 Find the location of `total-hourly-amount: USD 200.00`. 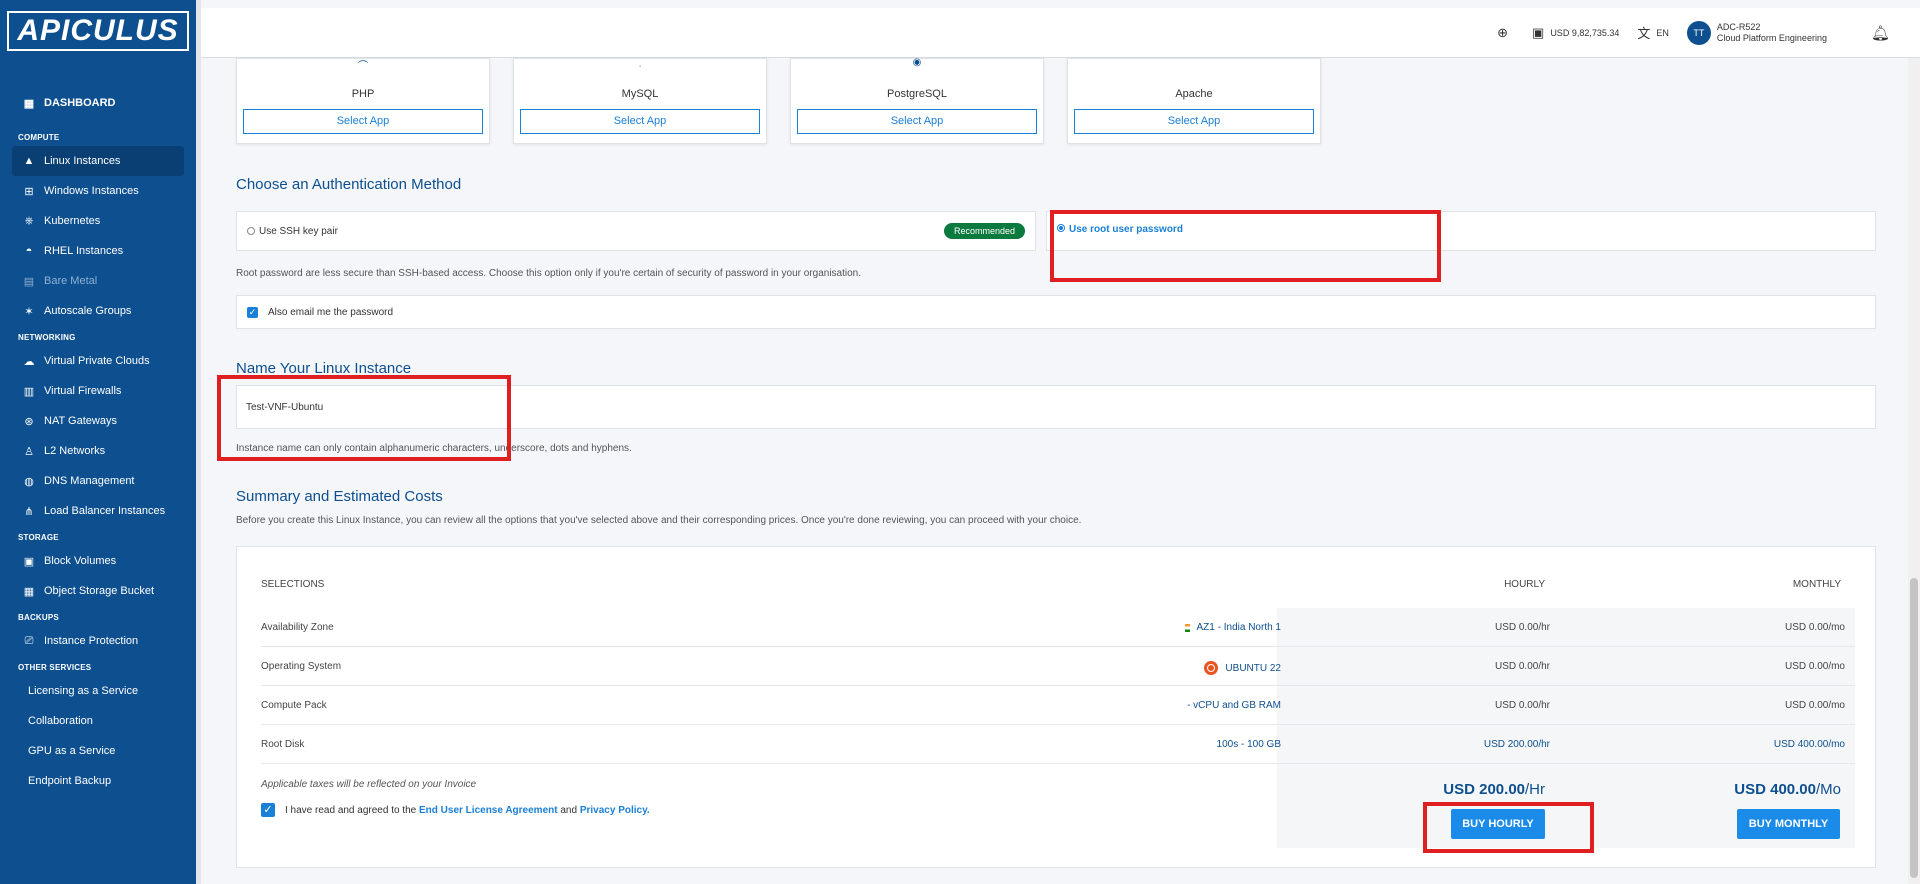

total-hourly-amount: USD 200.00 is located at coordinates (1484, 789).